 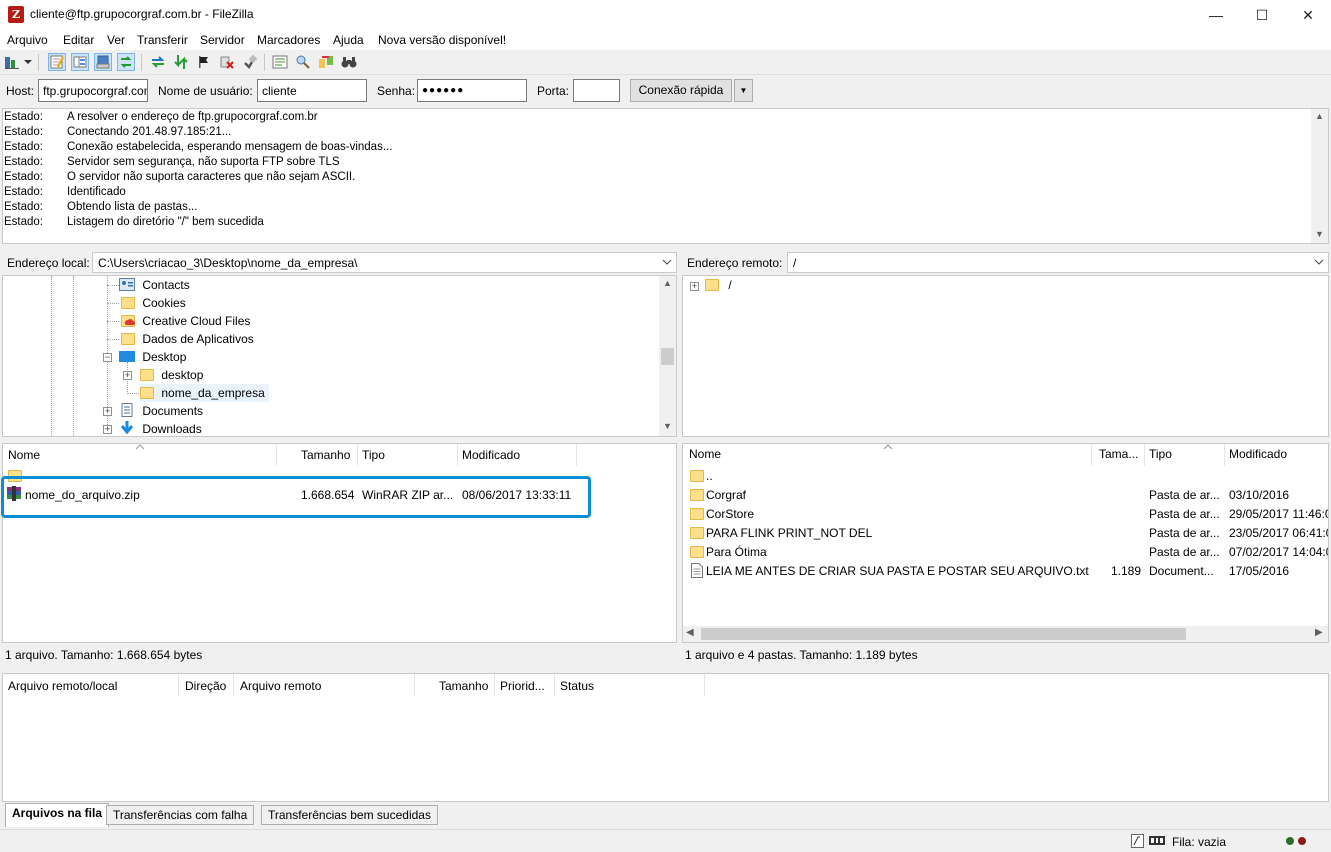 What do you see at coordinates (1319, 632) in the screenshot?
I see `scroll-right-icon: ▶` at bounding box center [1319, 632].